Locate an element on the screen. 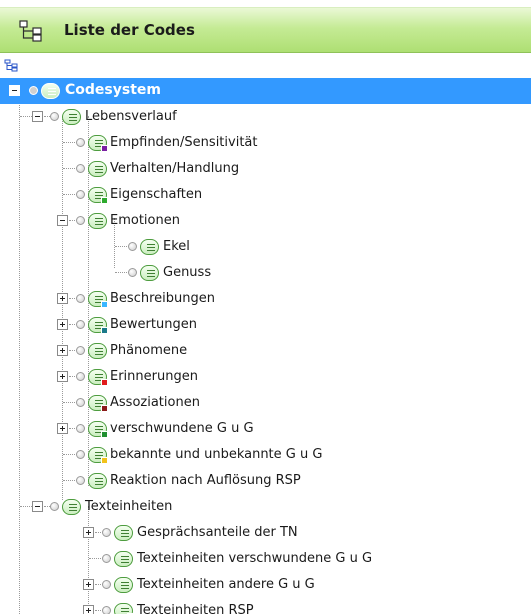 The height and width of the screenshot is (614, 531). tree-node-label: verschwundene G u G is located at coordinates (182, 428).